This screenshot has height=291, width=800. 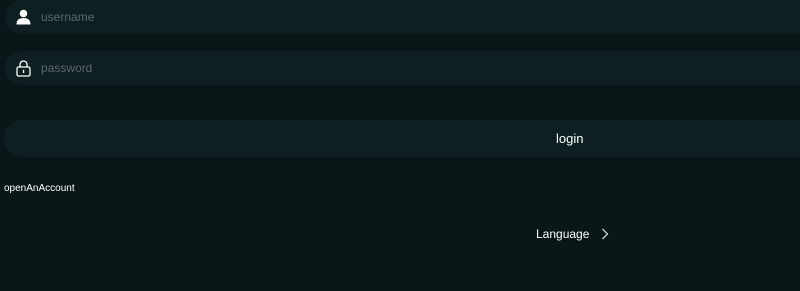 What do you see at coordinates (23, 17) in the screenshot?
I see `user-icon` at bounding box center [23, 17].